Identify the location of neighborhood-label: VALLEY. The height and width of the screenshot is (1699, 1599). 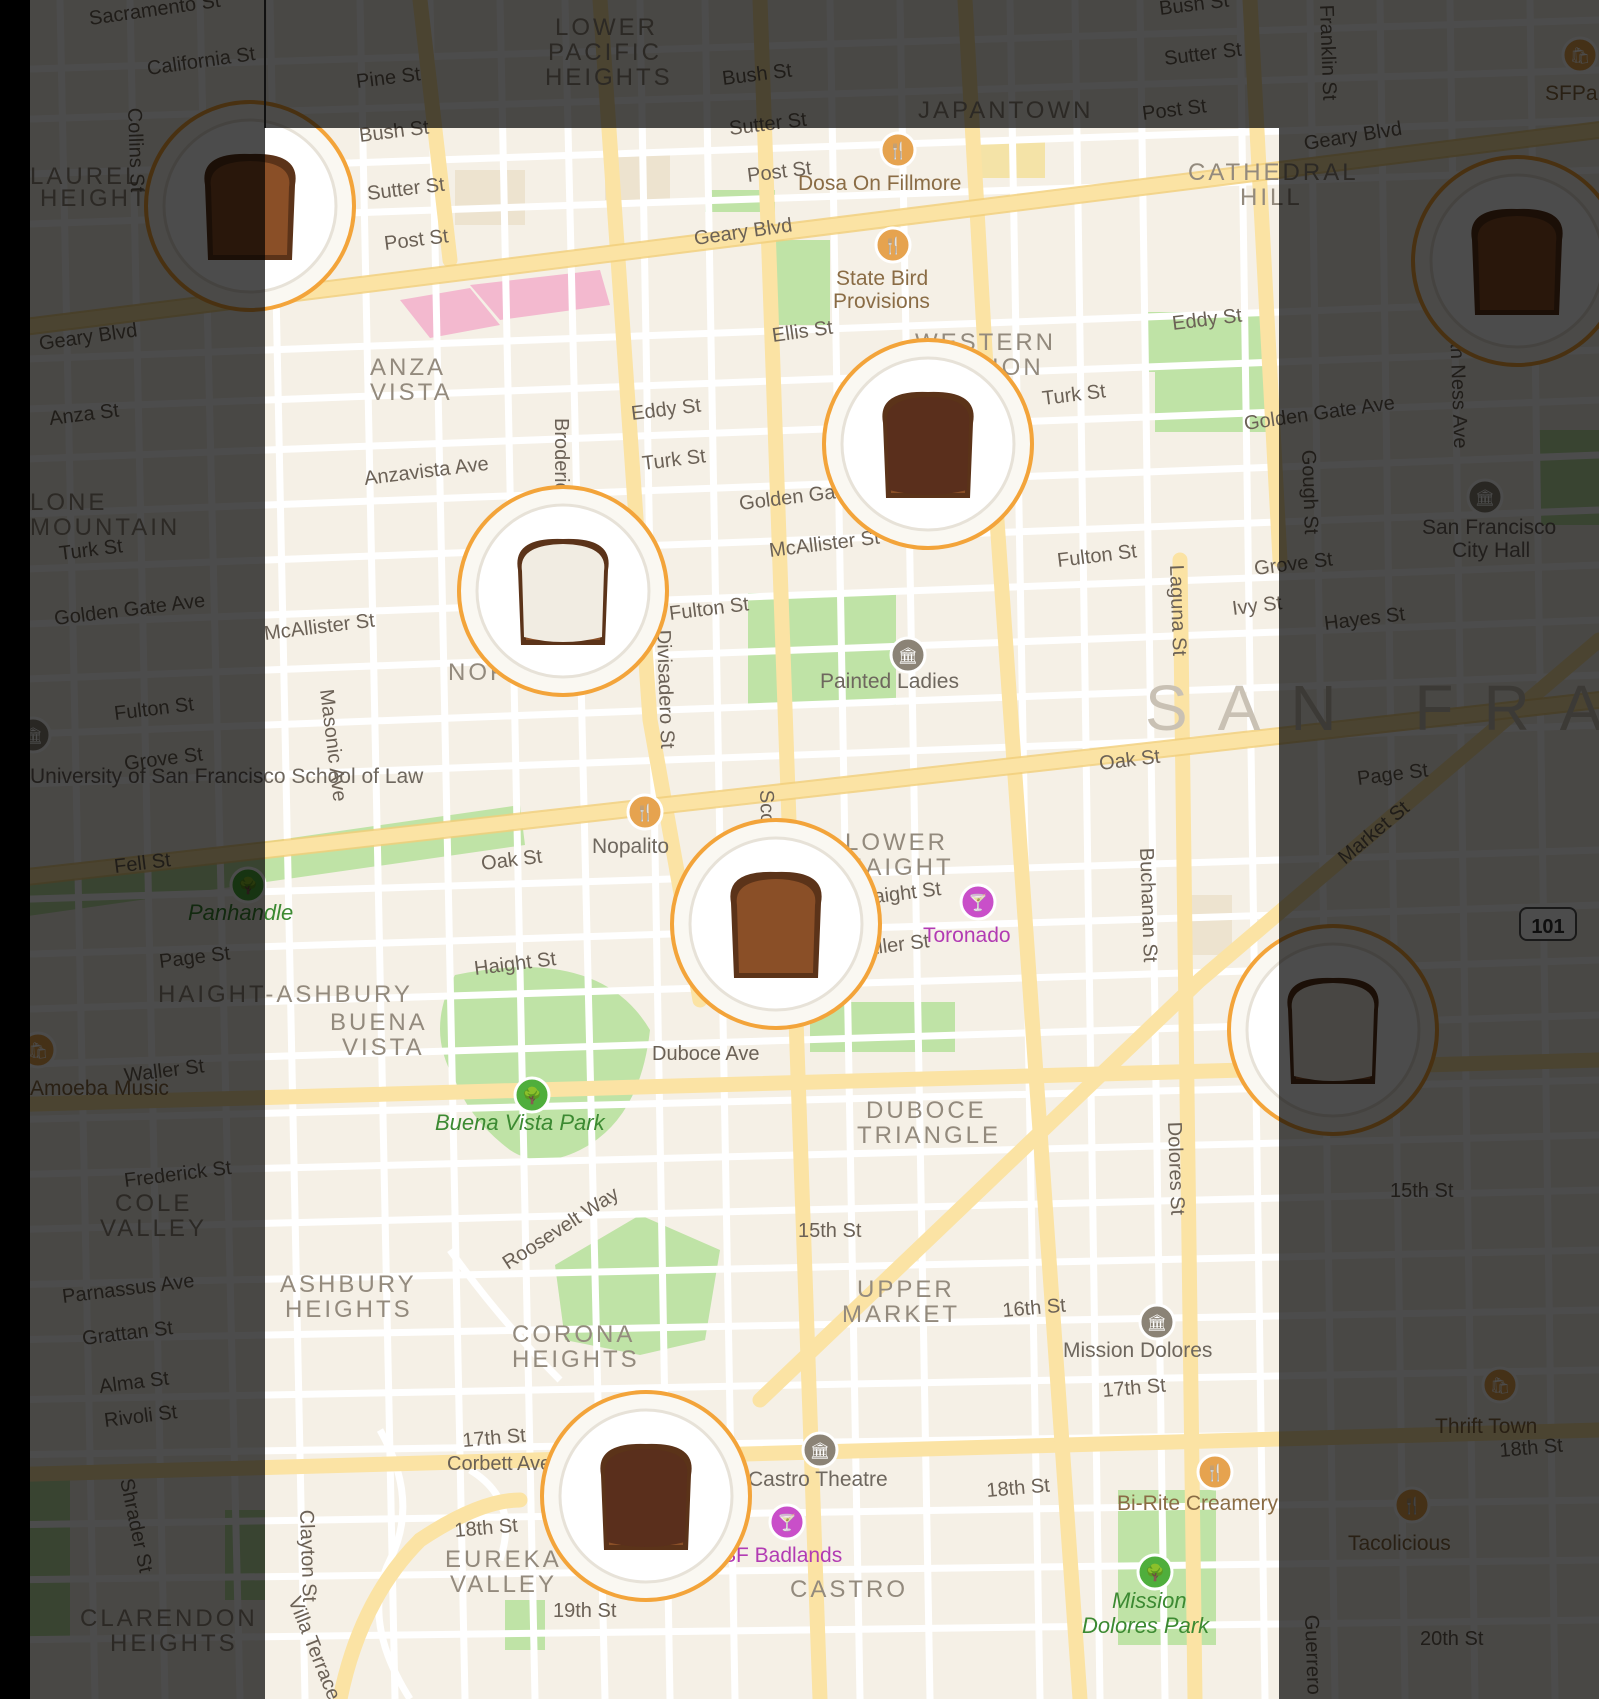
(153, 1228).